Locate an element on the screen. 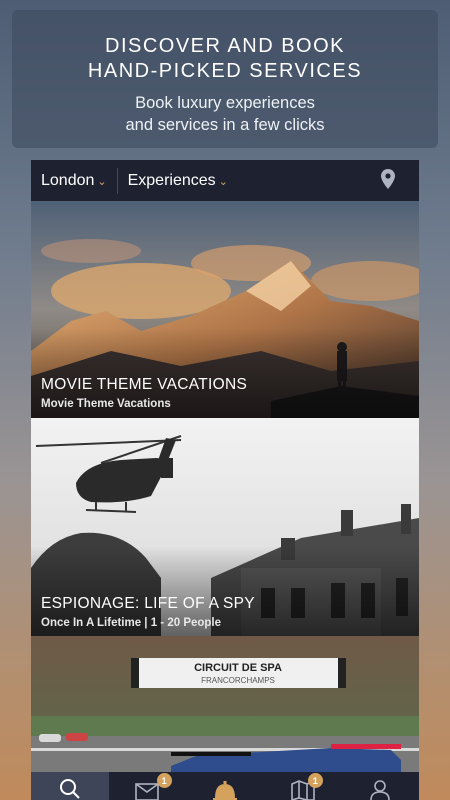 The image size is (450, 800). tab-concierge is located at coordinates (225, 786).